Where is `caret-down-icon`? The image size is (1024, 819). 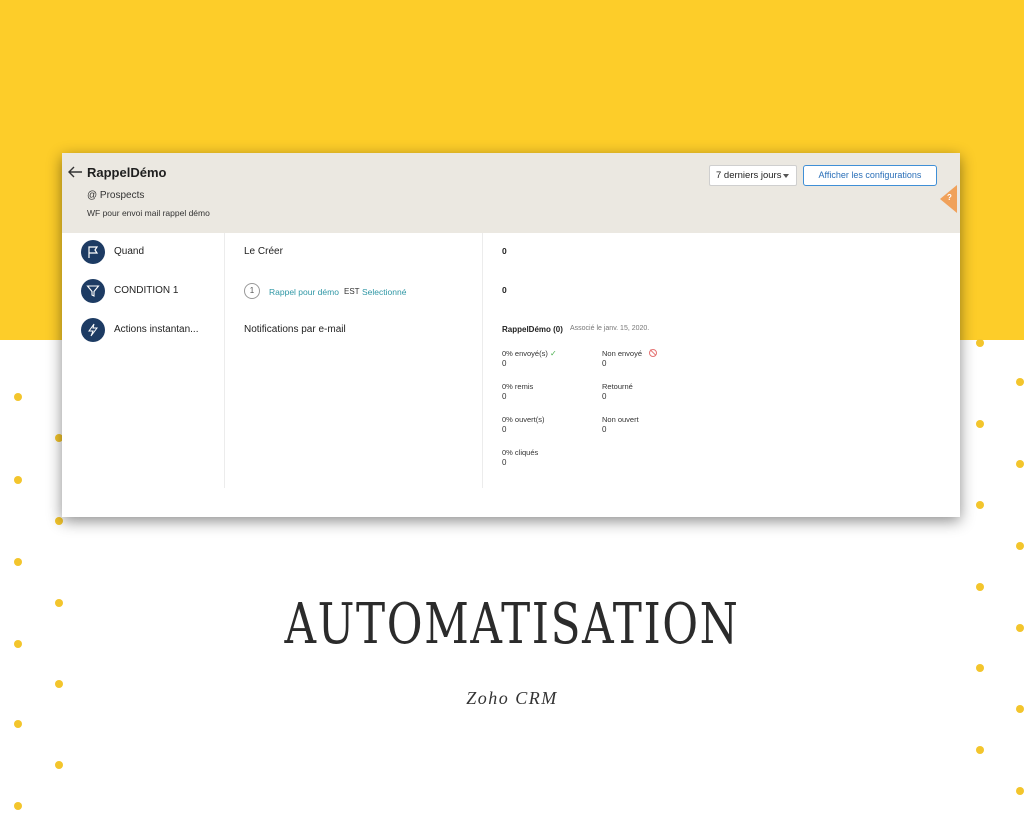 caret-down-icon is located at coordinates (786, 176).